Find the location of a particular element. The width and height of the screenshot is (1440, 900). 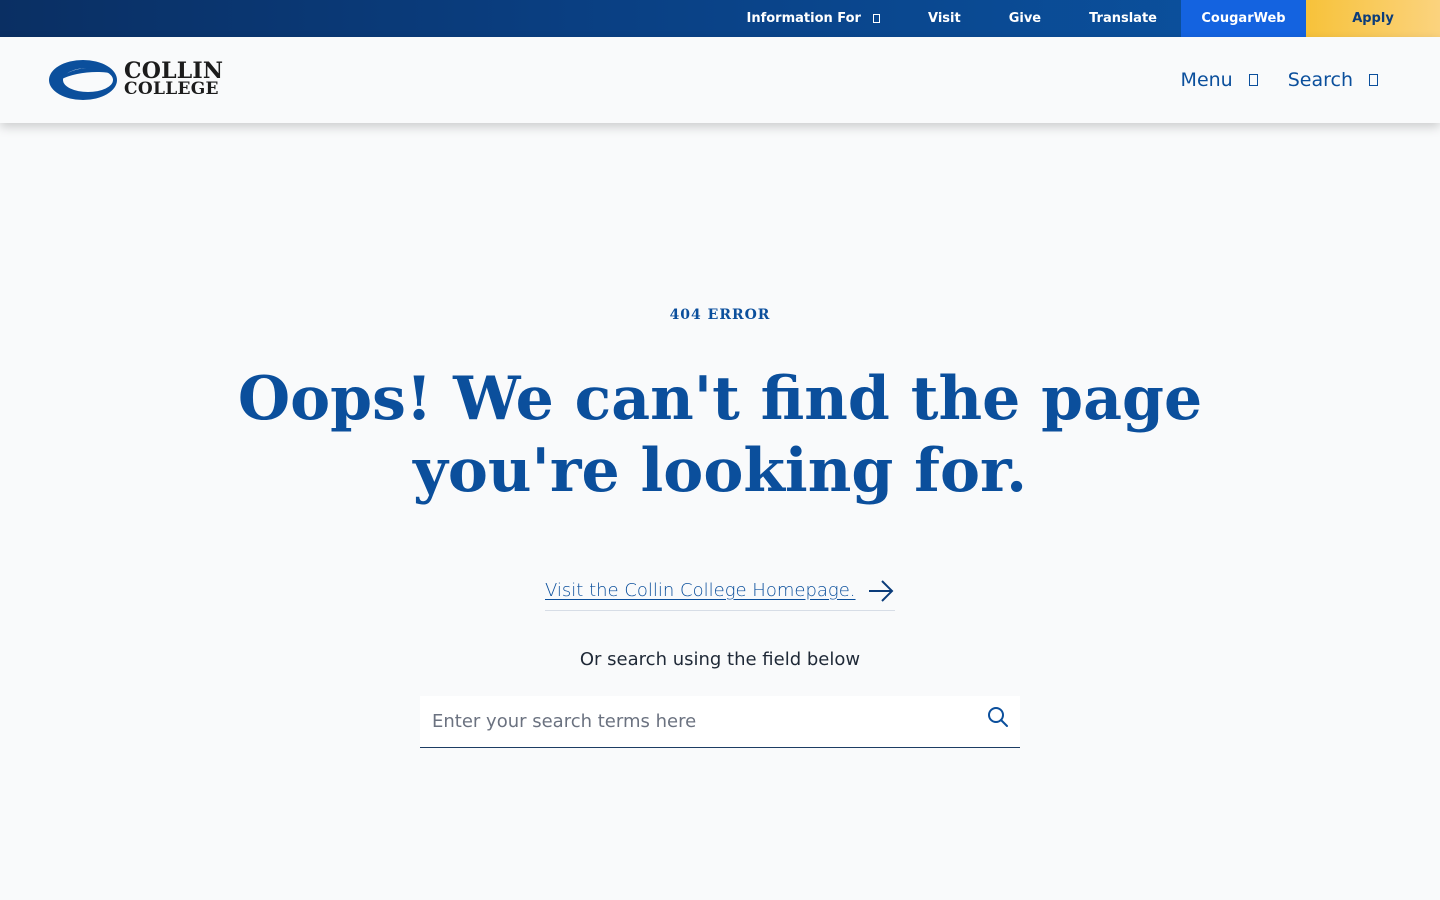

homepage-link: Visit the Collin College Homepage. is located at coordinates (720, 591).